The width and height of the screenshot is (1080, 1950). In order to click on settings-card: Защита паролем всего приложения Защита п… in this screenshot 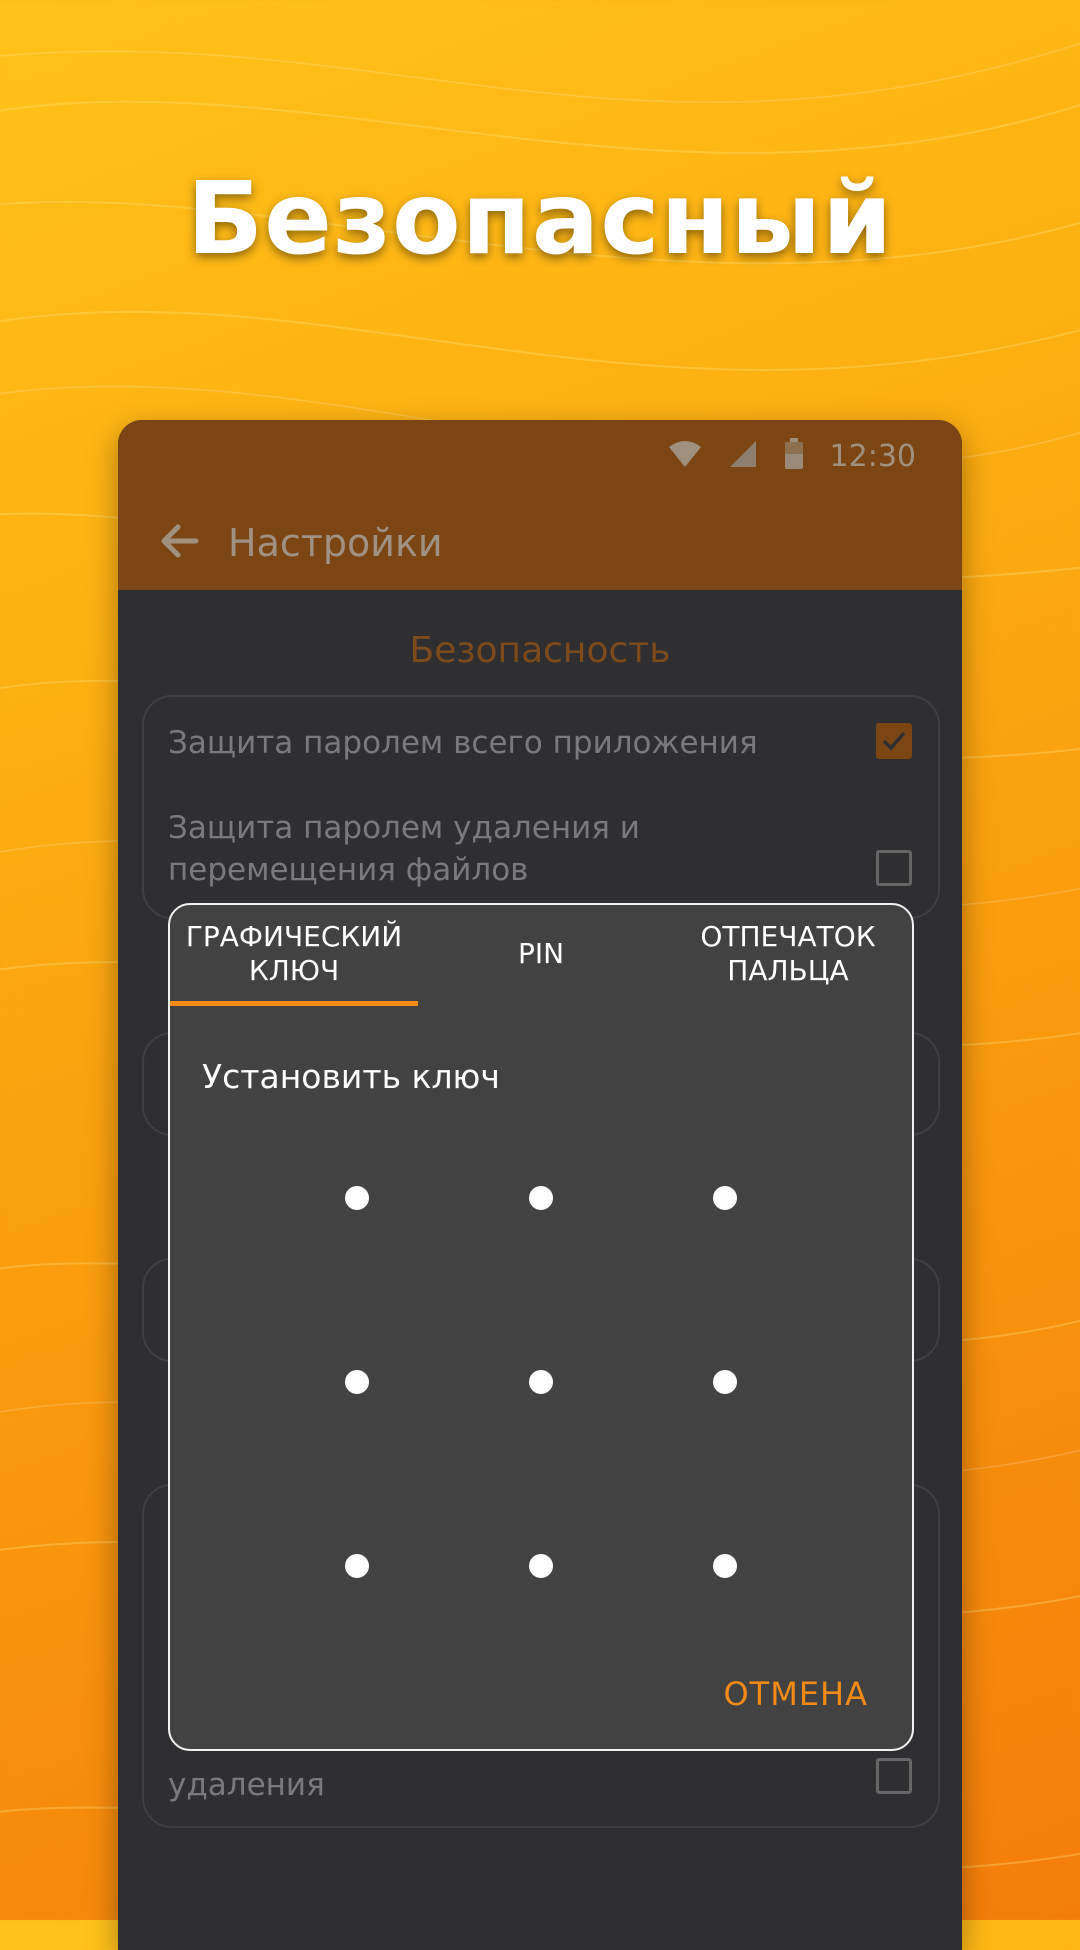, I will do `click(541, 807)`.